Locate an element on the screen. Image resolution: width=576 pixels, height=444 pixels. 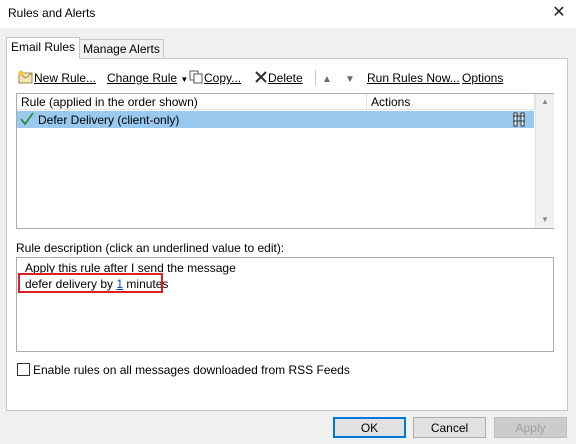
toolbar-separator is located at coordinates (315, 78).